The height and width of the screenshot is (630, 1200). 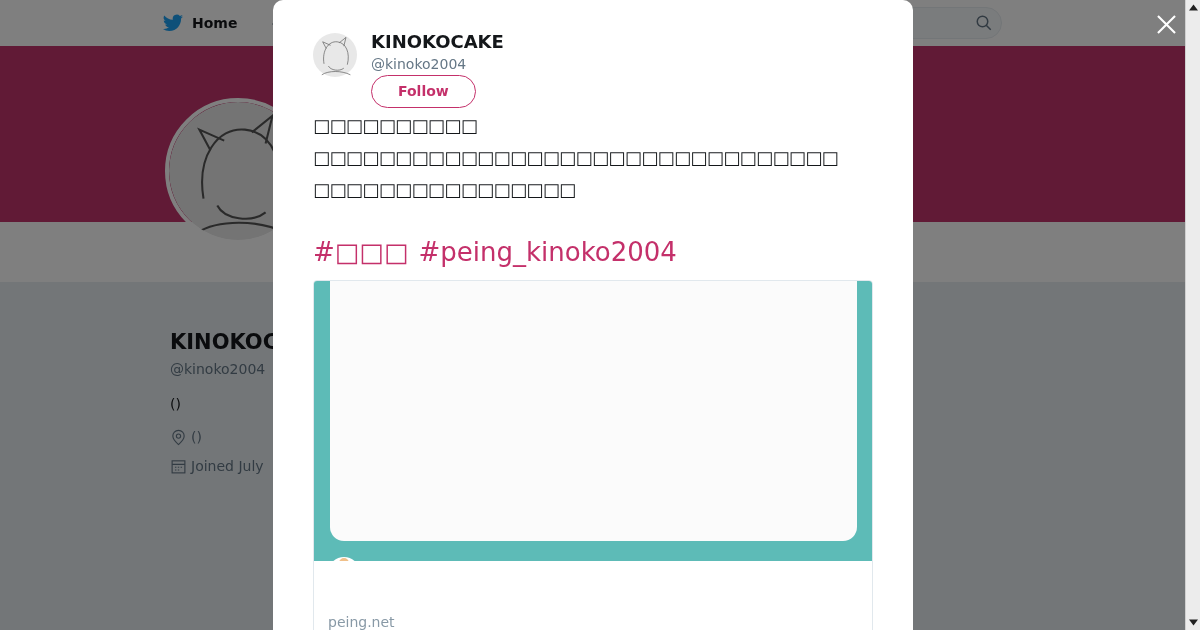 I want to click on scrollbar, so click(x=1192, y=315).